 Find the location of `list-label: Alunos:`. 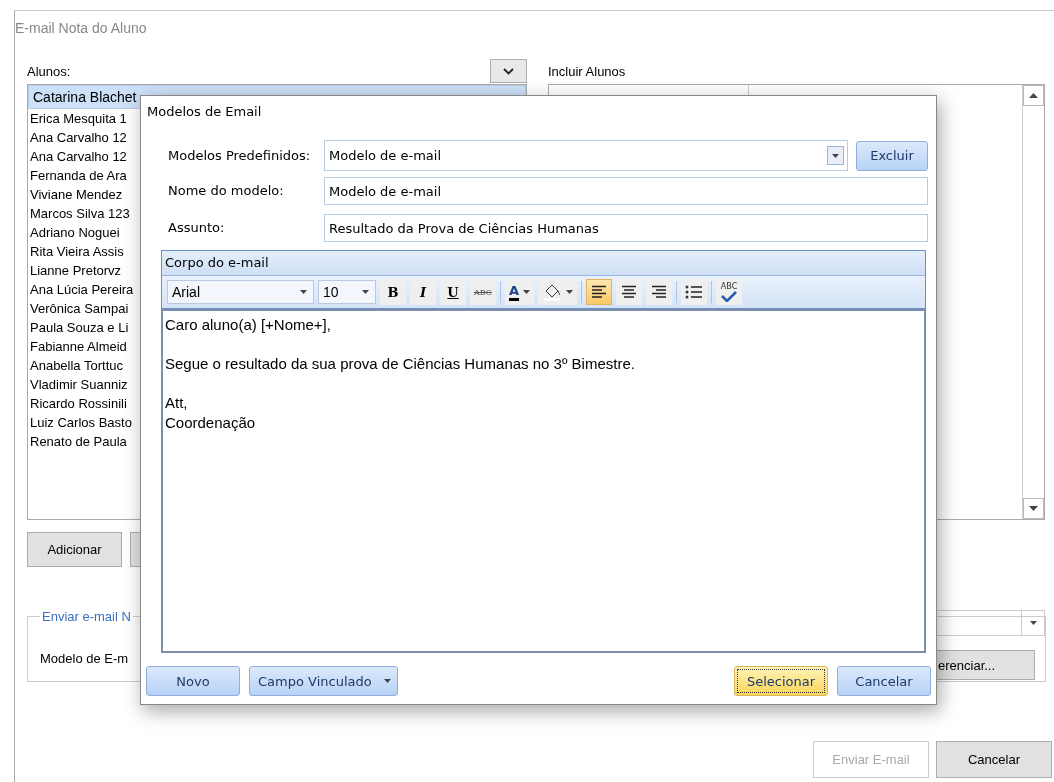

list-label: Alunos: is located at coordinates (49, 72).